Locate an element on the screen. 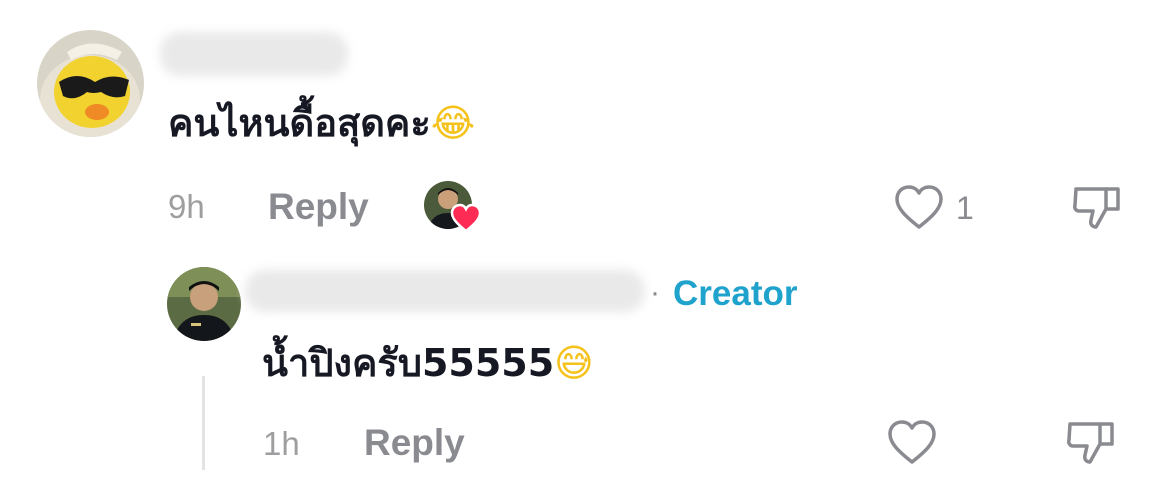 This screenshot has width=1169, height=491. creator-avatar is located at coordinates (204, 304).